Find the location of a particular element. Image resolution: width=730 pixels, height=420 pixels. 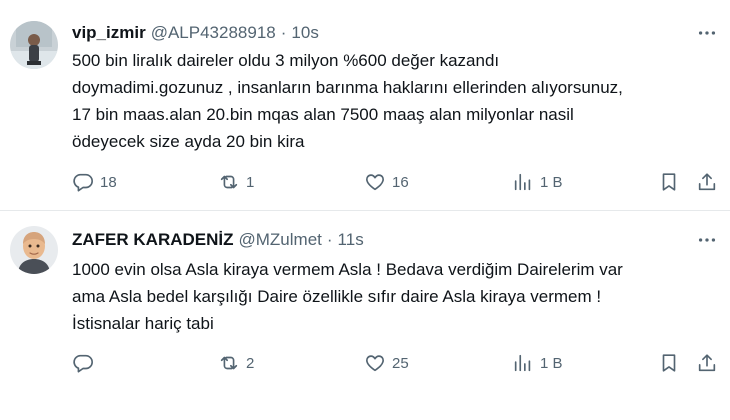

user-handle: @ALP43288918 is located at coordinates (213, 33).